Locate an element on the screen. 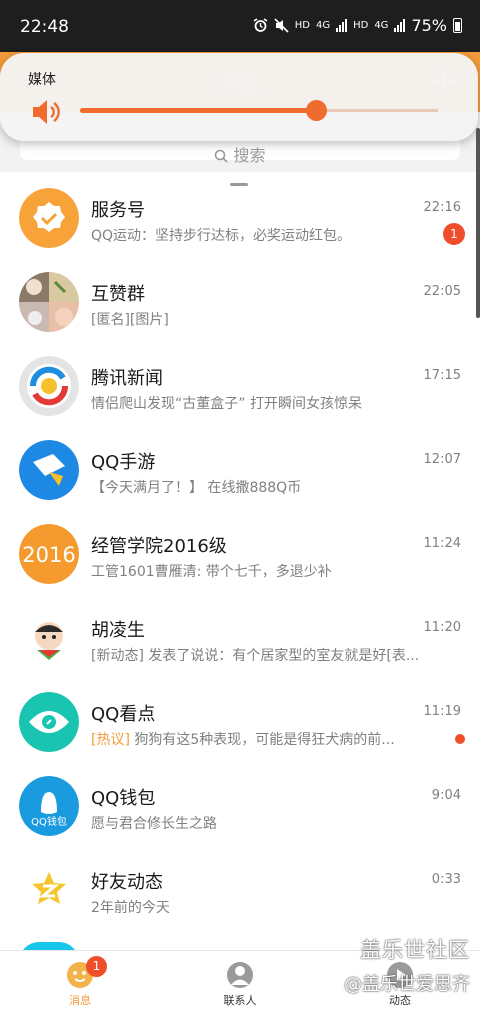 The height and width of the screenshot is (1013, 480). tab-messages-label: 消息 is located at coordinates (80, 1000).